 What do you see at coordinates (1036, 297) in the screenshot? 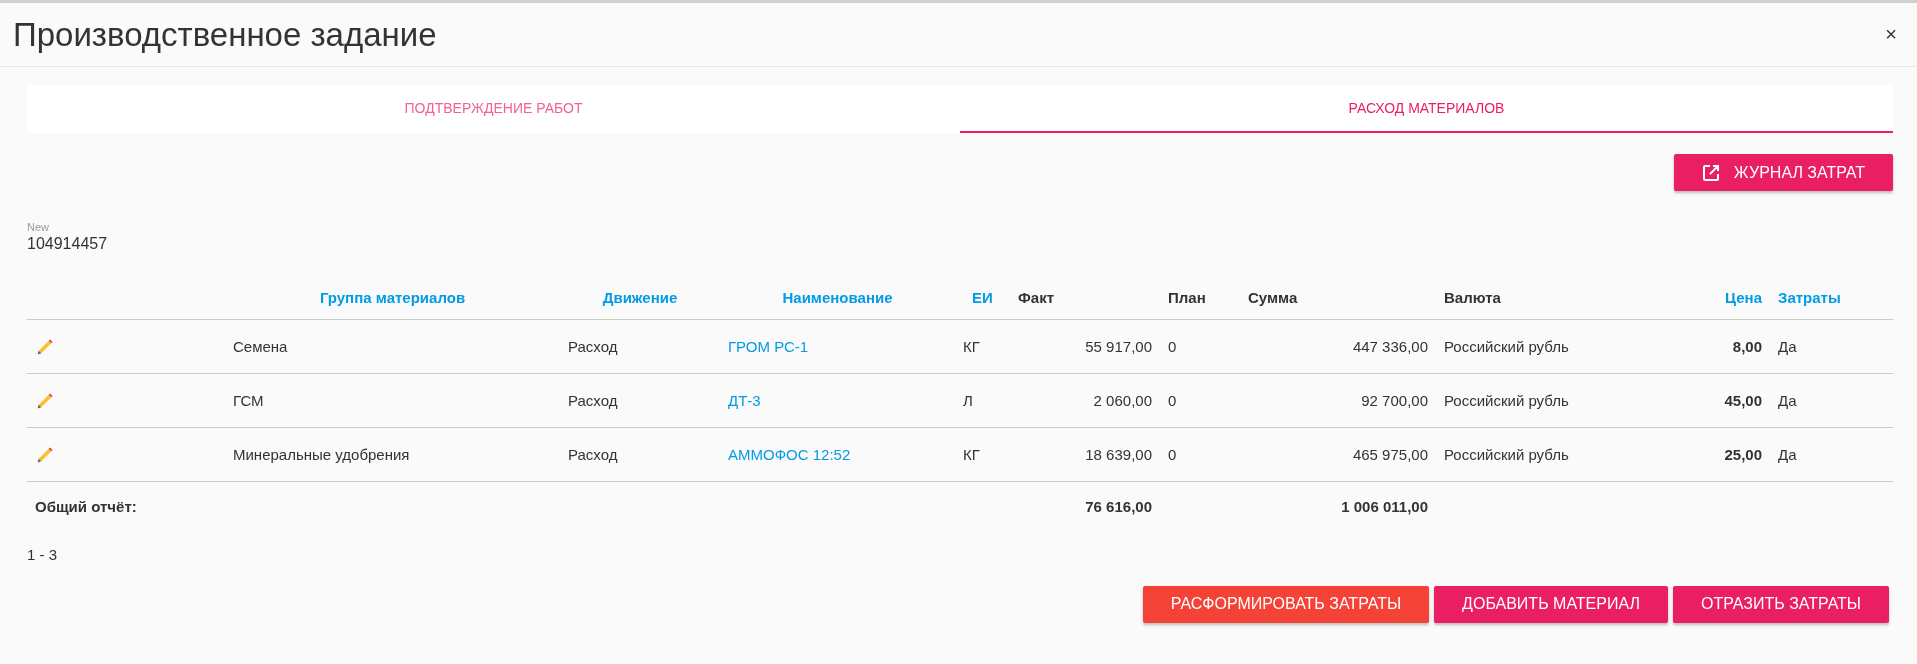
I see `column-header: Факт` at bounding box center [1036, 297].